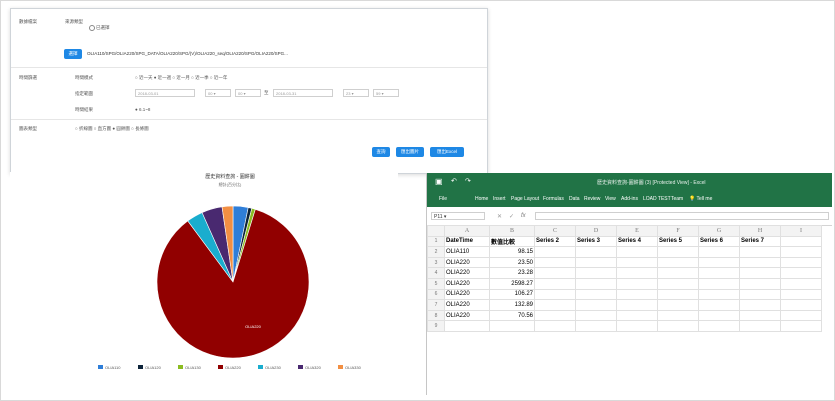 Image resolution: width=835 pixels, height=401 pixels. Describe the element at coordinates (499, 216) in the screenshot. I see `cancel-icon: ✕` at that location.